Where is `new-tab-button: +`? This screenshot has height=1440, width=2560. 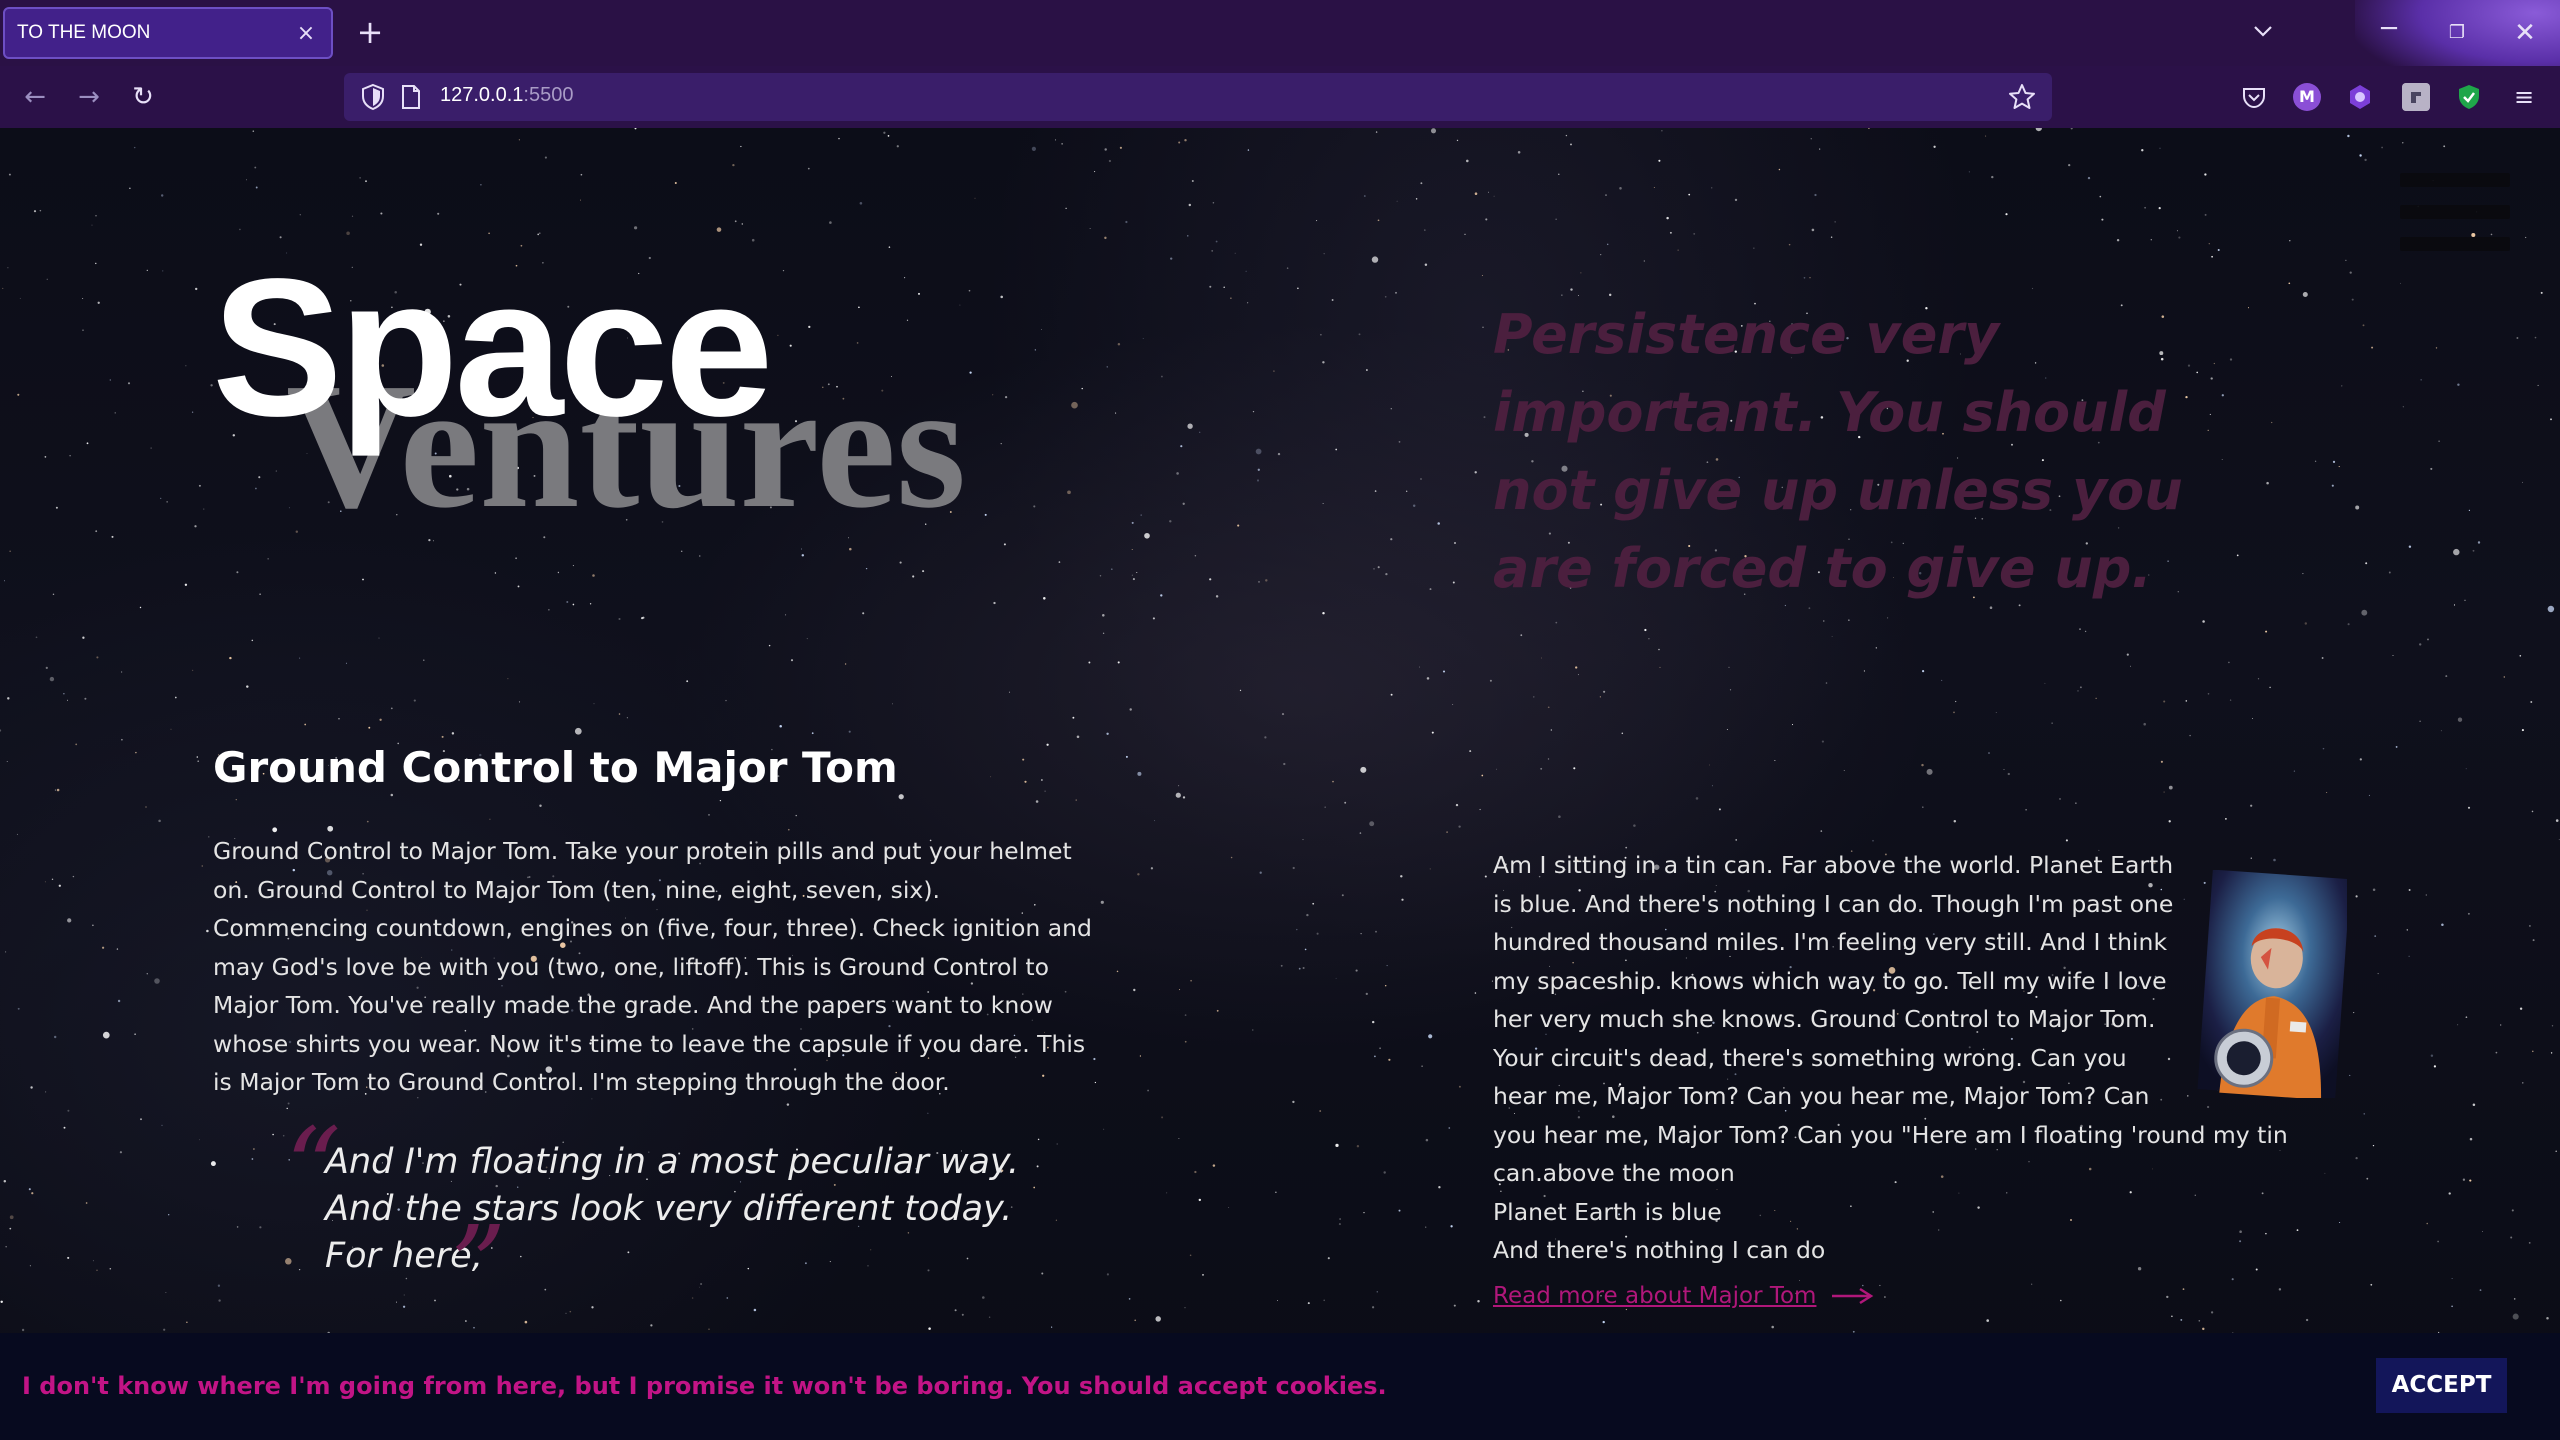 new-tab-button: + is located at coordinates (370, 32).